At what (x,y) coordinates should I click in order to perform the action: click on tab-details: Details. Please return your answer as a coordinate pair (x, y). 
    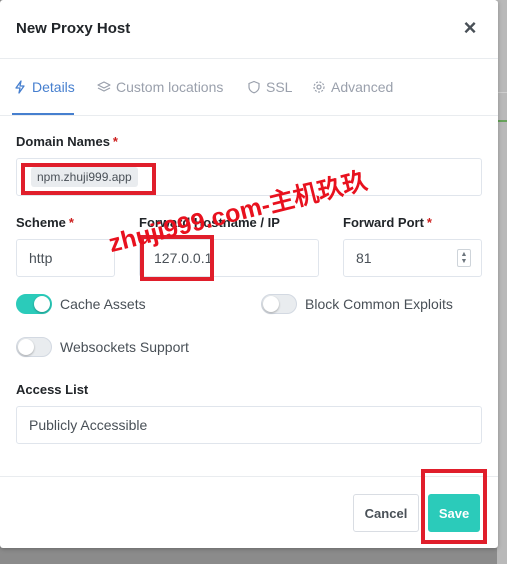
    Looking at the image, I should click on (44, 87).